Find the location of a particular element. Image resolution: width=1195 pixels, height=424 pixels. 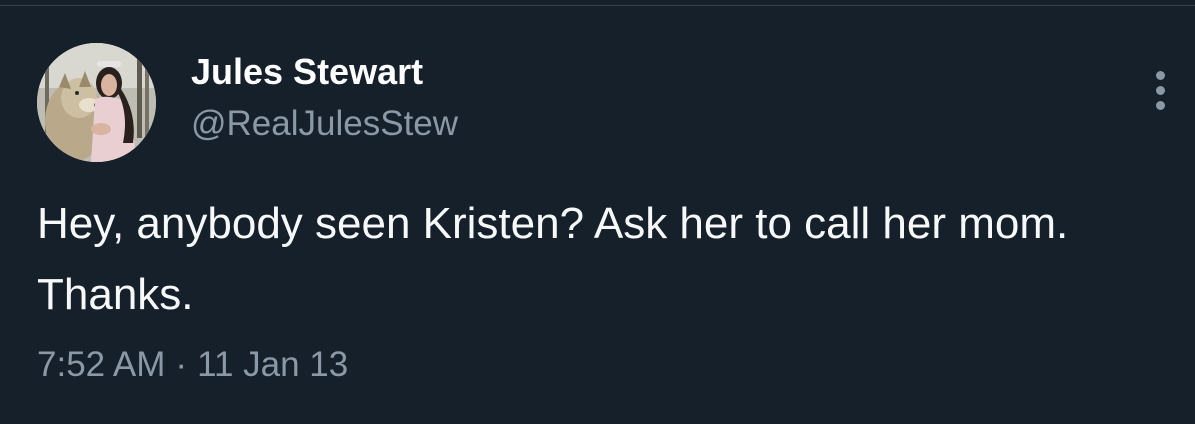

tweet-time: 7:52 AM is located at coordinates (101, 364).